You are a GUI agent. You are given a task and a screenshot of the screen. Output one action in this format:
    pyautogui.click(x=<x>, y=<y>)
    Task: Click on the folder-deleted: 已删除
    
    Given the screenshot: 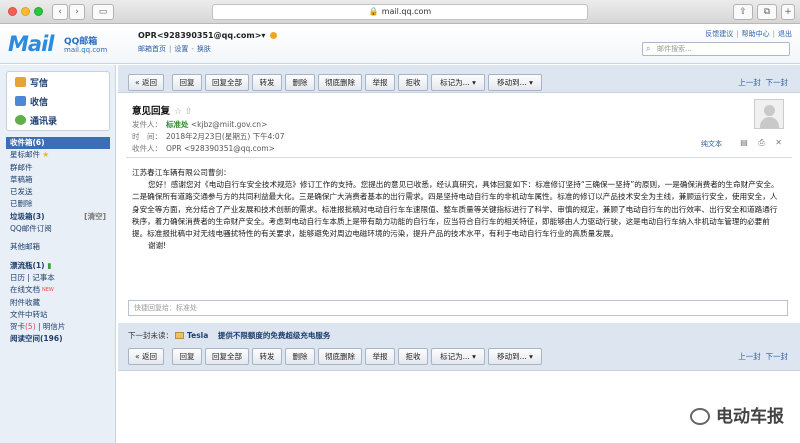 What is the action you would take?
    pyautogui.click(x=58, y=204)
    